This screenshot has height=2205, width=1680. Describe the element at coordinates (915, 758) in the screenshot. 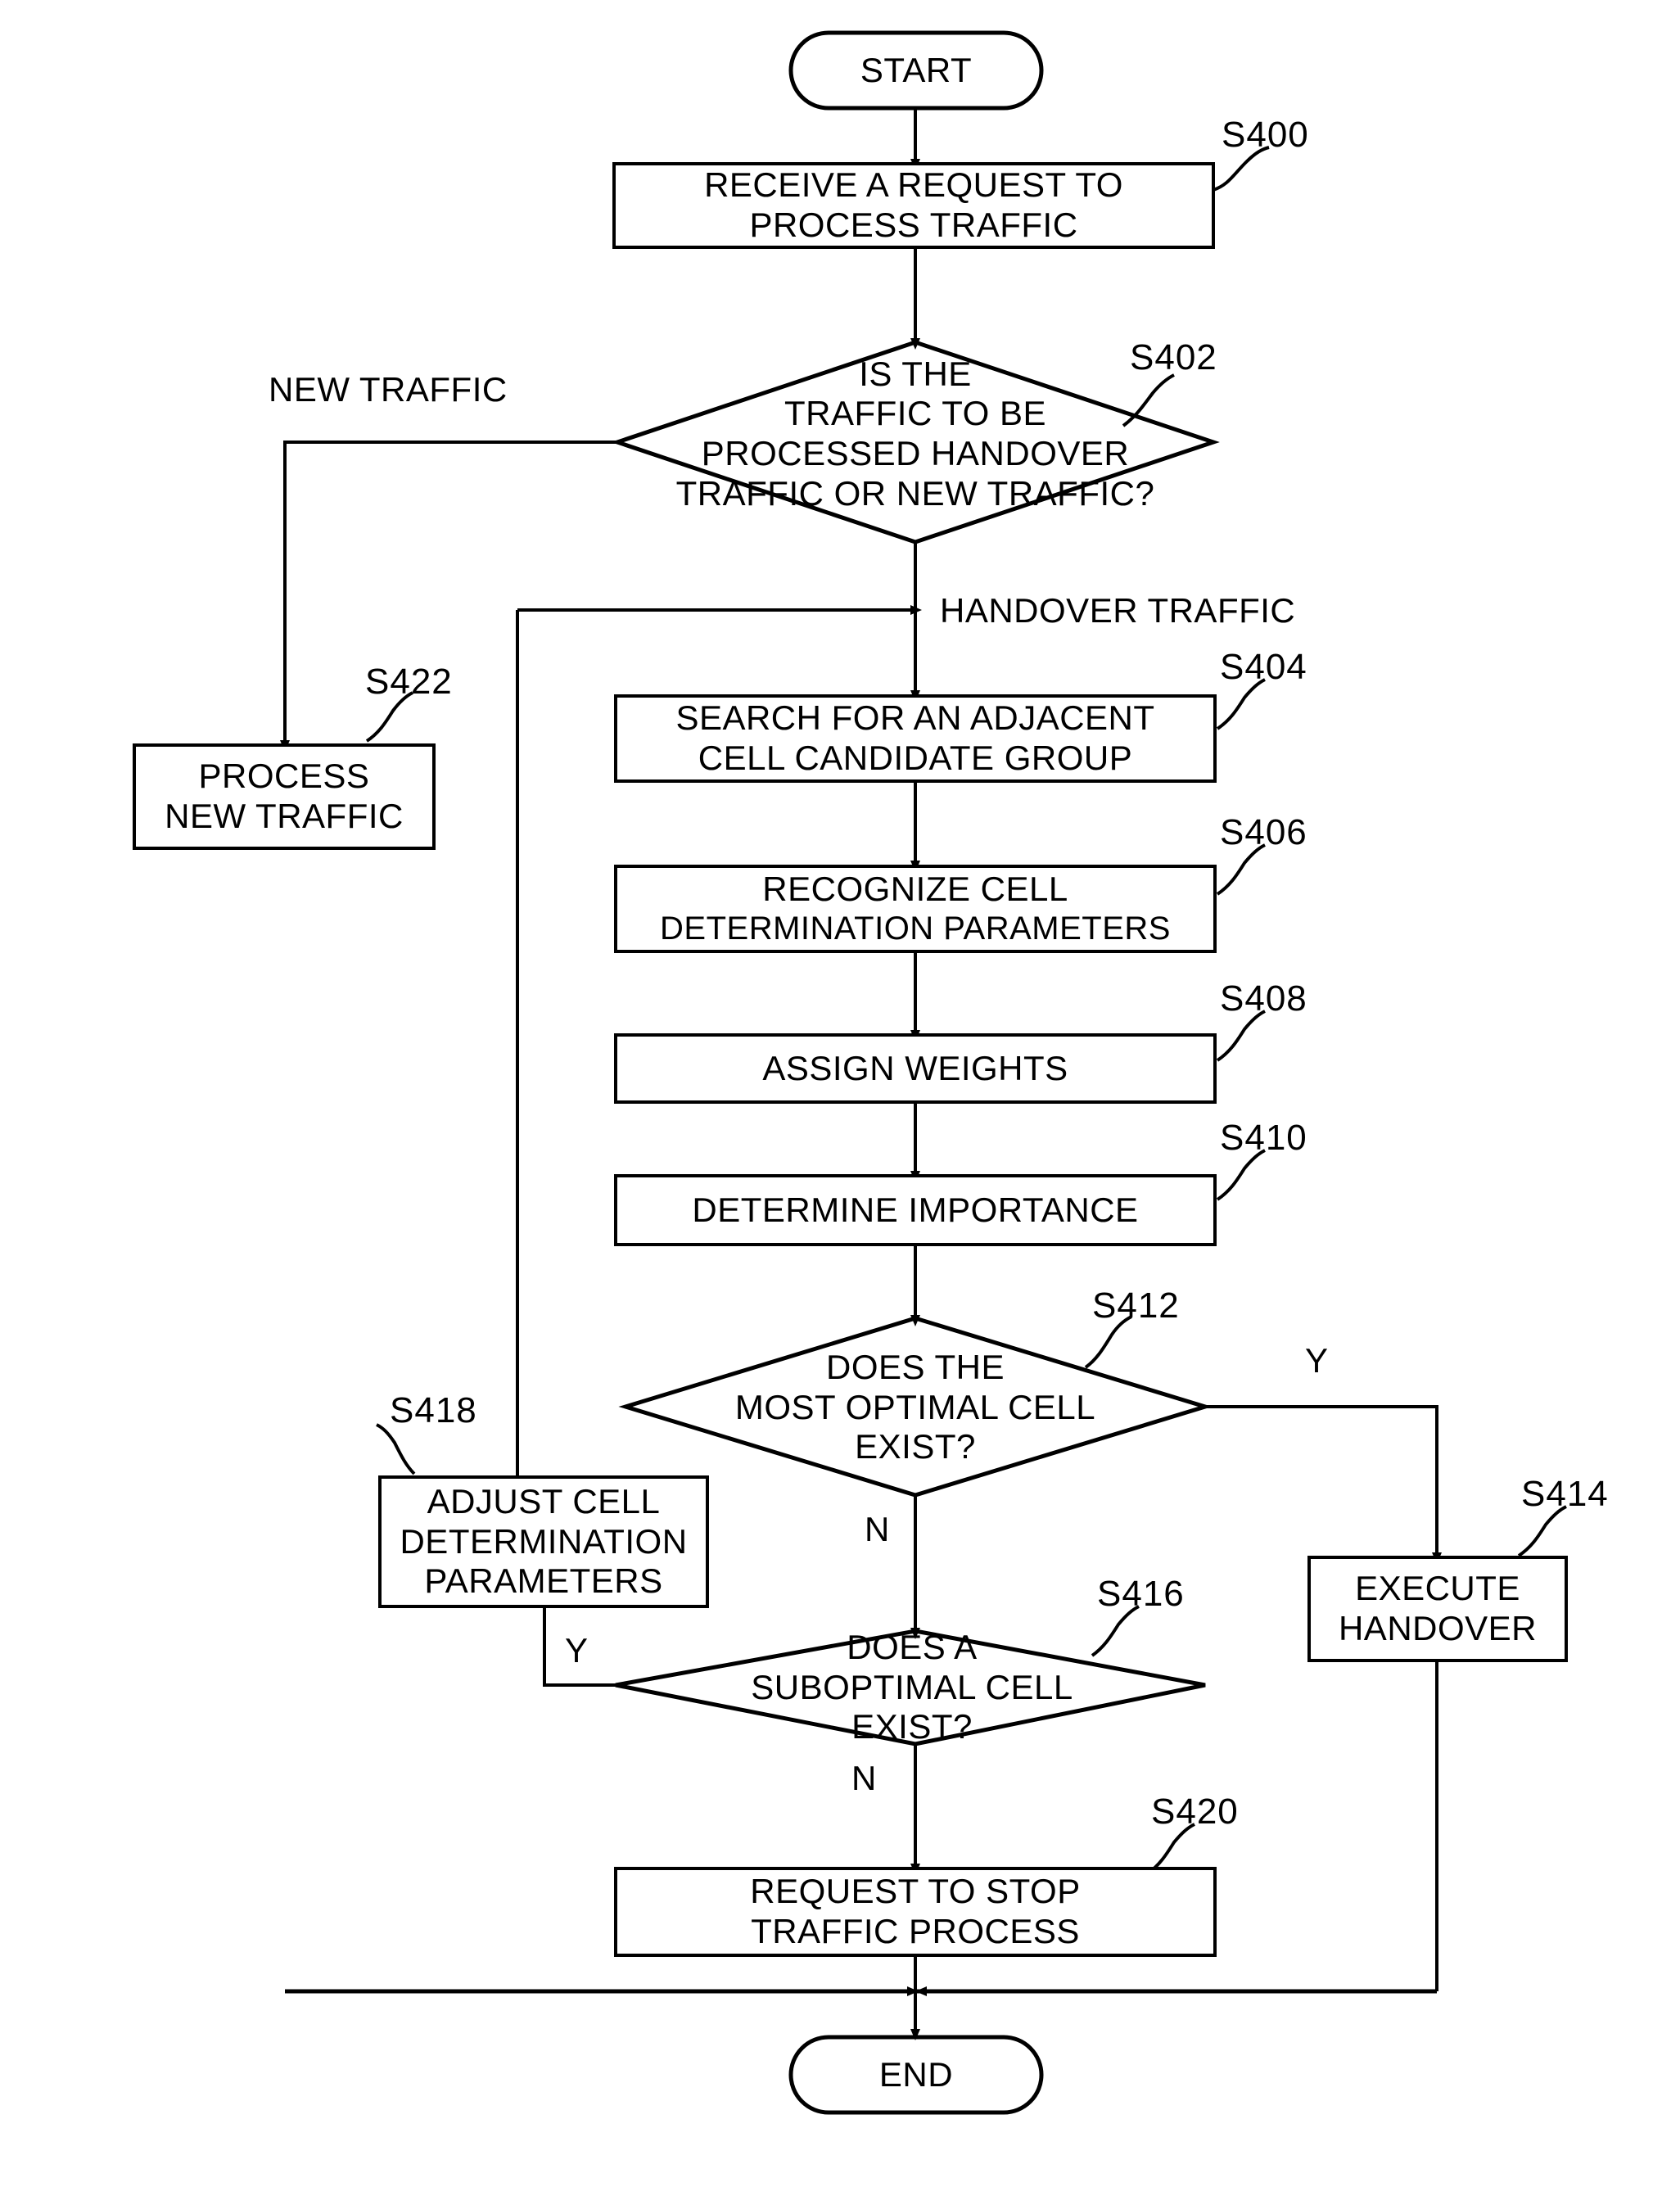

I see `step-s404-line2: CELL CANDIDATE GROUP` at that location.